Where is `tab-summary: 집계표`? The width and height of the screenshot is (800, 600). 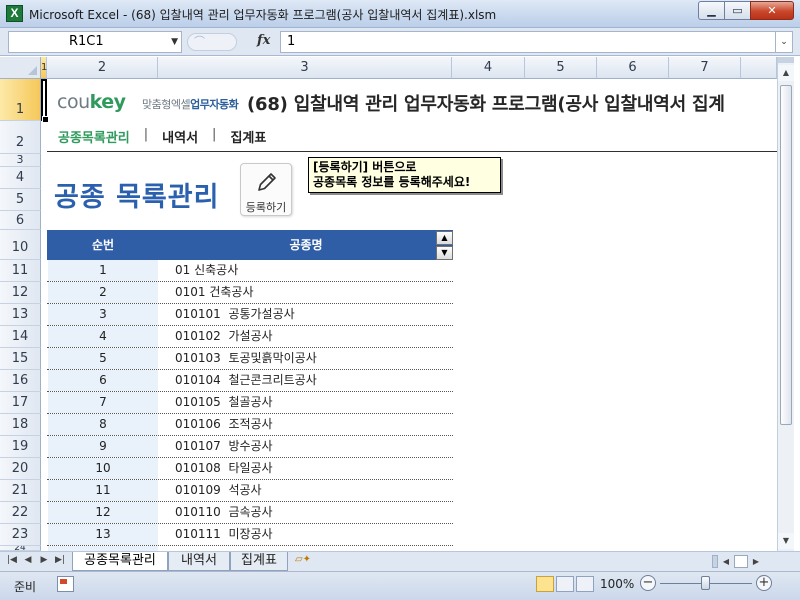
tab-summary: 집계표 is located at coordinates (259, 561).